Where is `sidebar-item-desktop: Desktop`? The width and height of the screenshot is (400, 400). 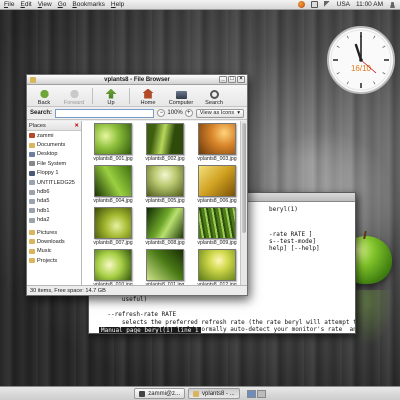 sidebar-item-desktop: Desktop is located at coordinates (54, 154).